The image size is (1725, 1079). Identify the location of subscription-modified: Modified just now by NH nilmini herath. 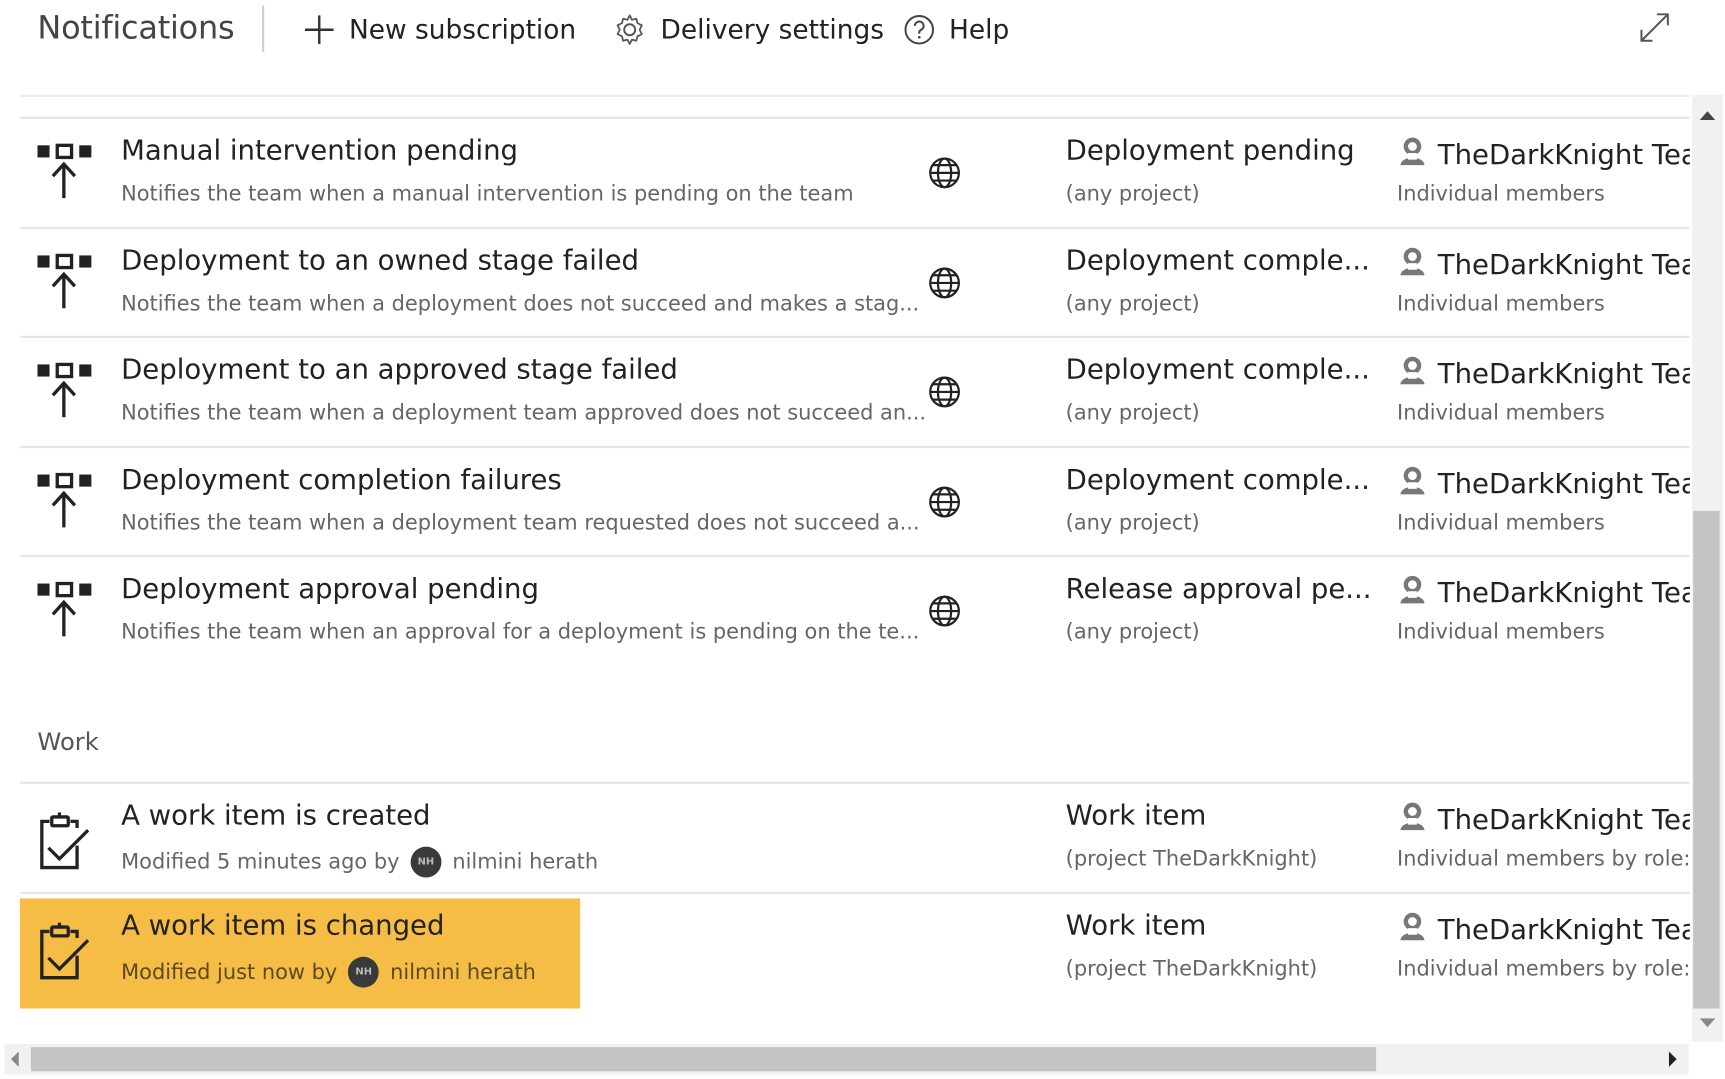
(328, 972).